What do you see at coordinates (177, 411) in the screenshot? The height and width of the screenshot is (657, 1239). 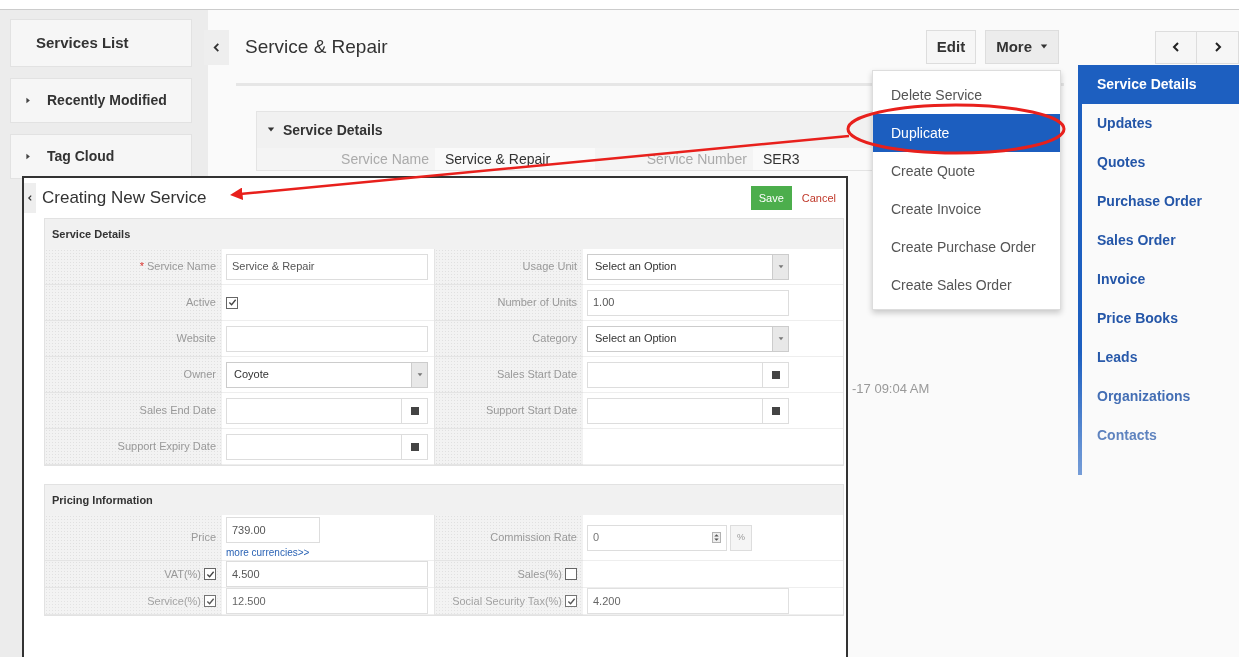 I see `field-label: Sales End Date` at bounding box center [177, 411].